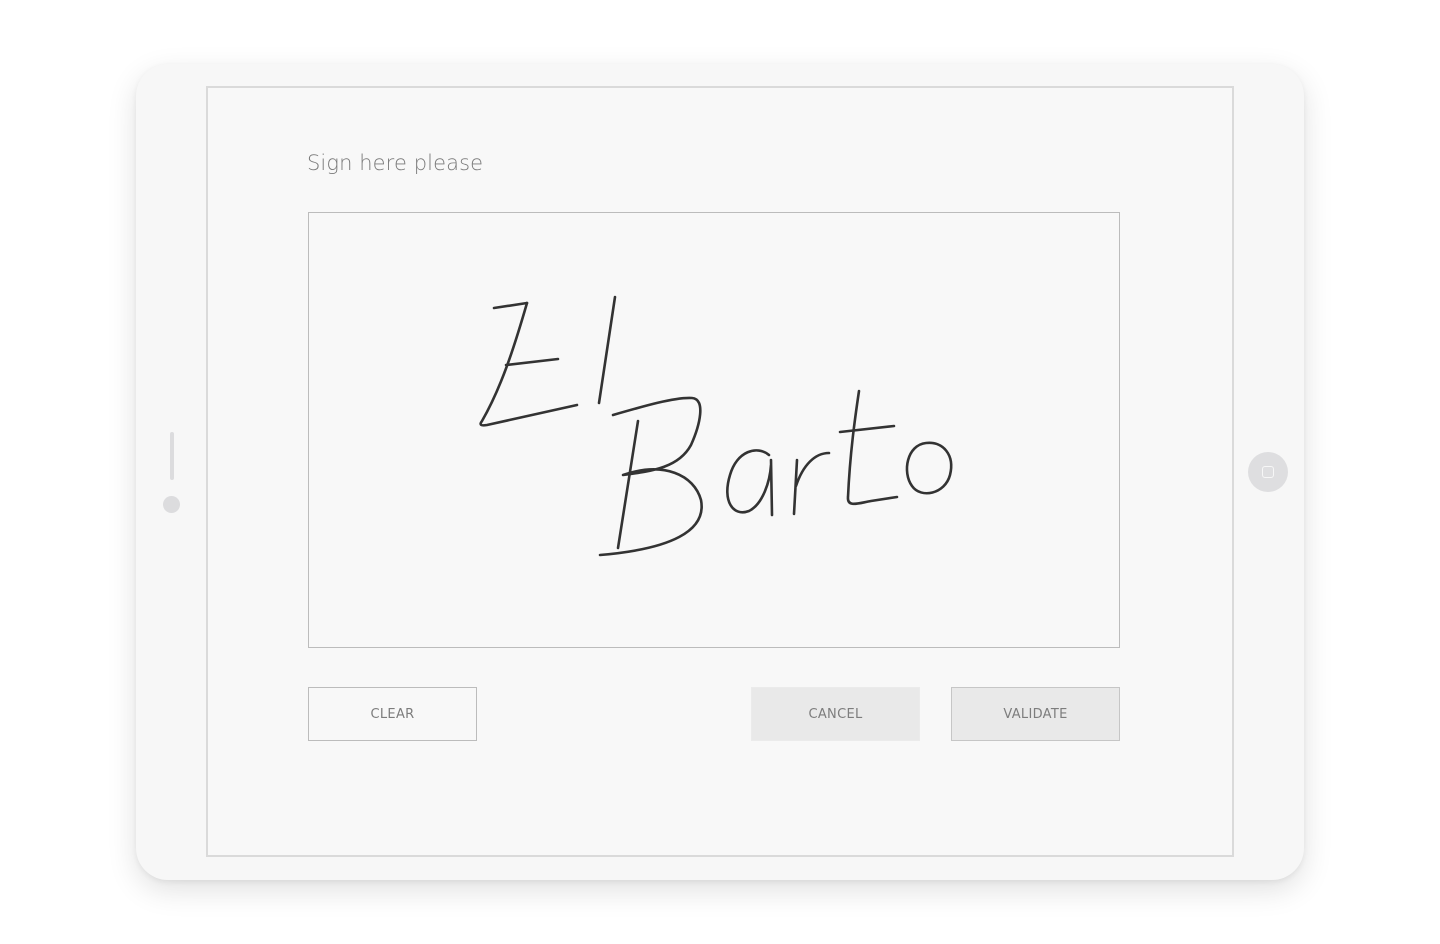 The height and width of the screenshot is (944, 1440). I want to click on signature-stroke-t-stem, so click(872, 447).